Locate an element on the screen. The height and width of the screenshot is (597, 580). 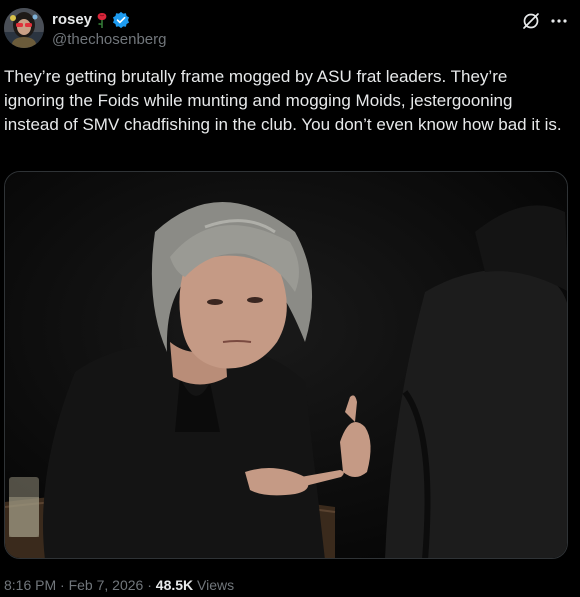
author-name-row: rosey is located at coordinates (91, 20).